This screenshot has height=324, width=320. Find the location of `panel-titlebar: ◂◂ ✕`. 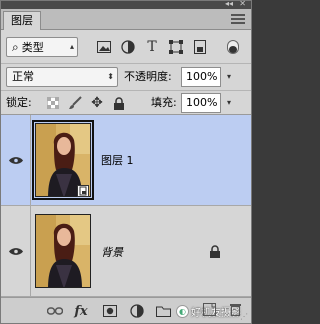

panel-titlebar: ◂◂ ✕ is located at coordinates (126, 4).